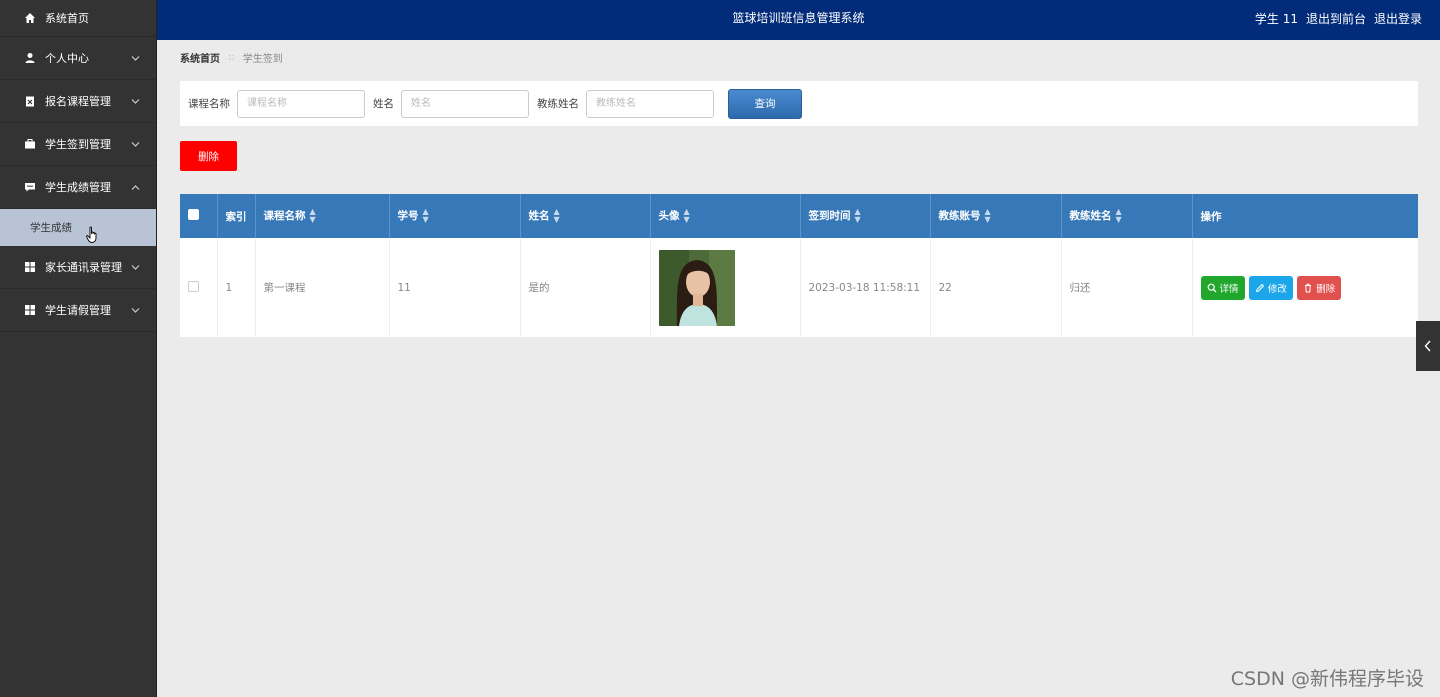  I want to click on user-label: 学生 11, so click(1276, 18).